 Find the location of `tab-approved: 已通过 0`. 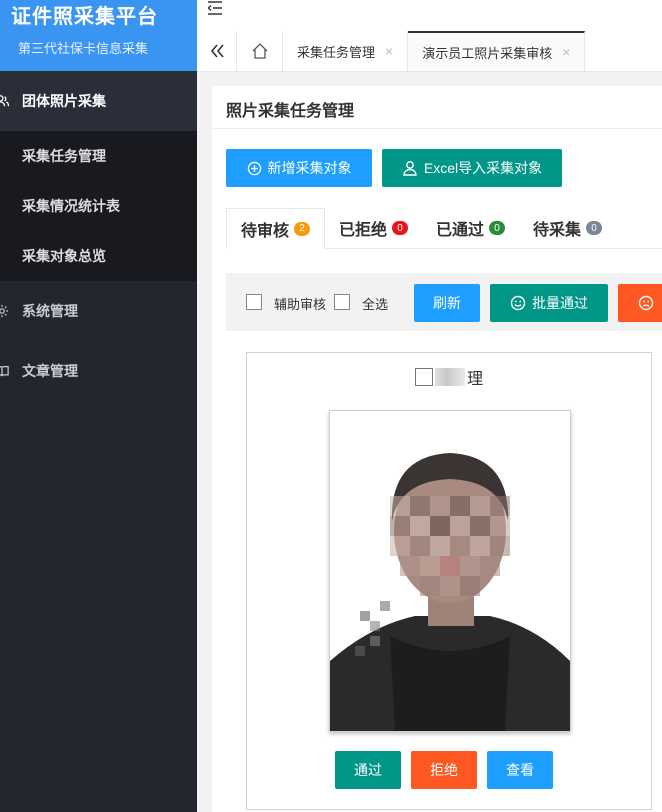

tab-approved: 已通过 0 is located at coordinates (470, 228).